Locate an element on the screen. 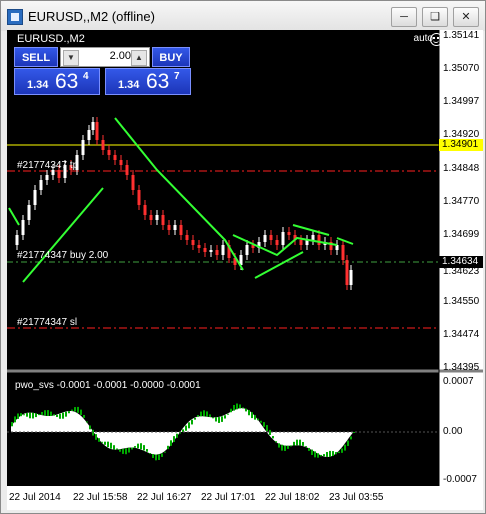 The image size is (486, 514). expert-smiley-icon is located at coordinates (436, 39).